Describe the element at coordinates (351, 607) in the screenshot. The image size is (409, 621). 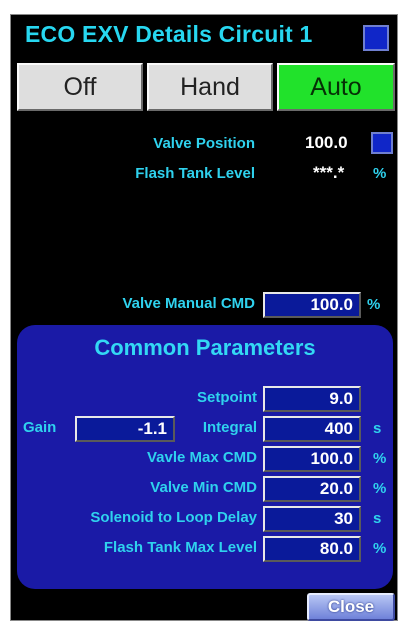
I see `close-button: Close` at that location.